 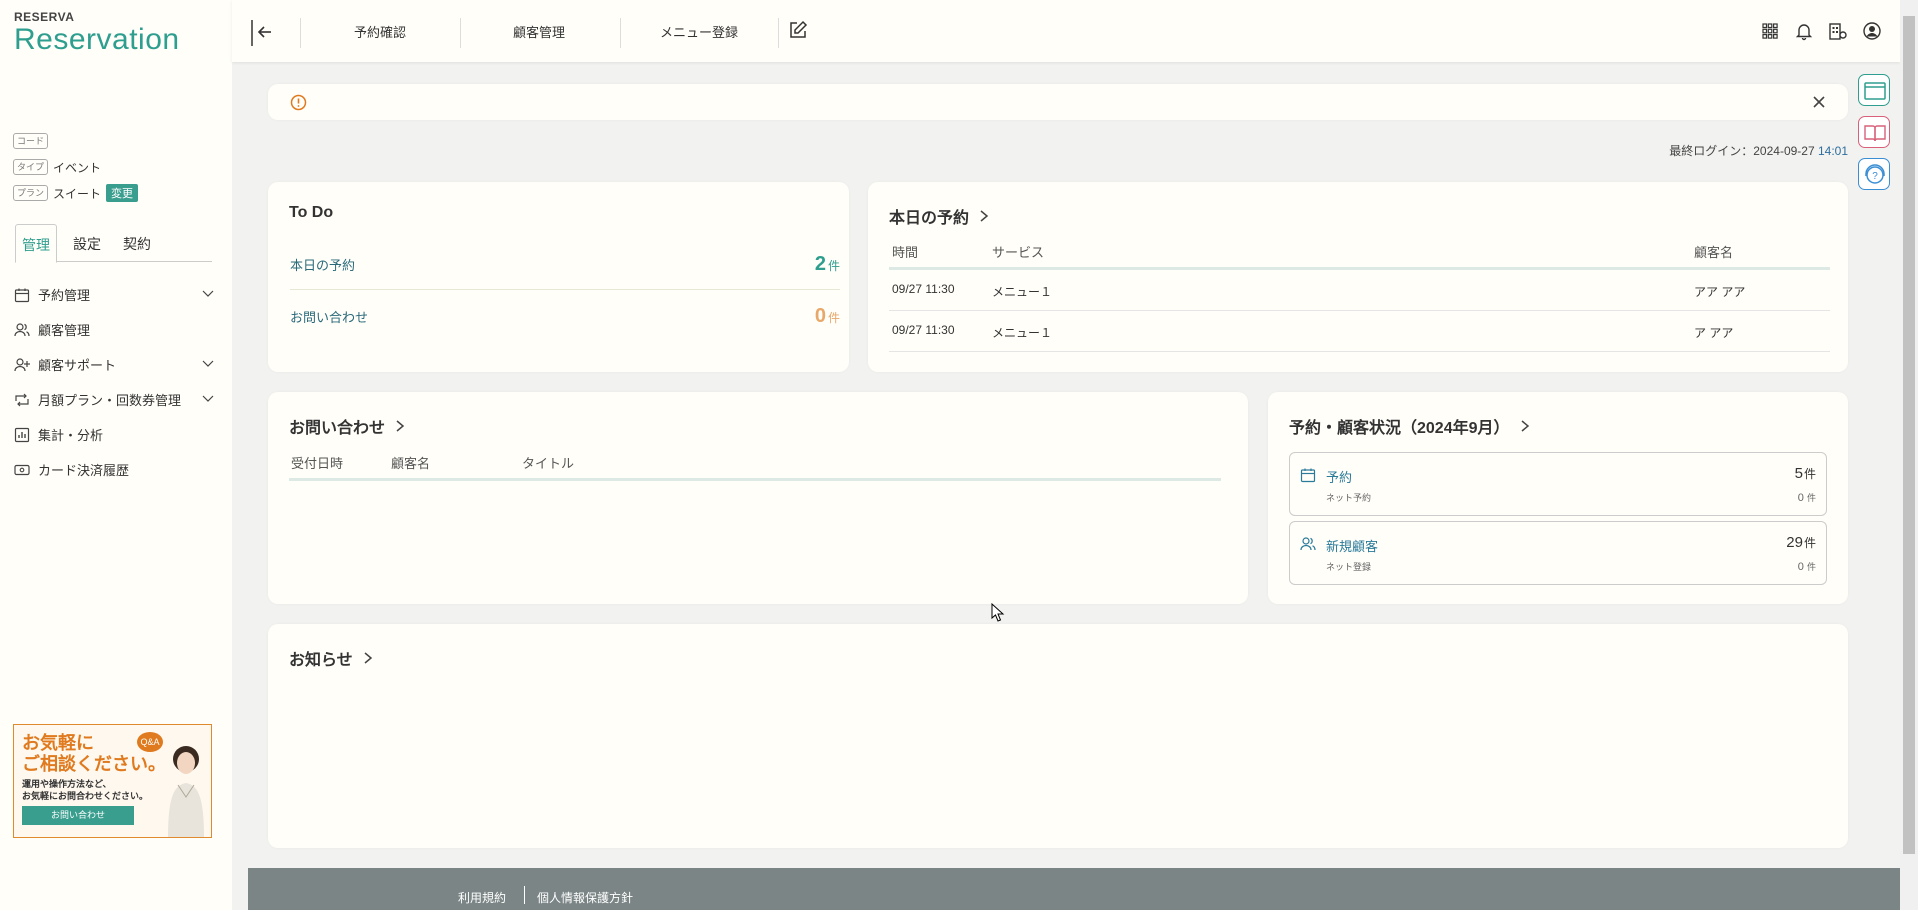 What do you see at coordinates (298, 102) in the screenshot?
I see `alert-circle-icon` at bounding box center [298, 102].